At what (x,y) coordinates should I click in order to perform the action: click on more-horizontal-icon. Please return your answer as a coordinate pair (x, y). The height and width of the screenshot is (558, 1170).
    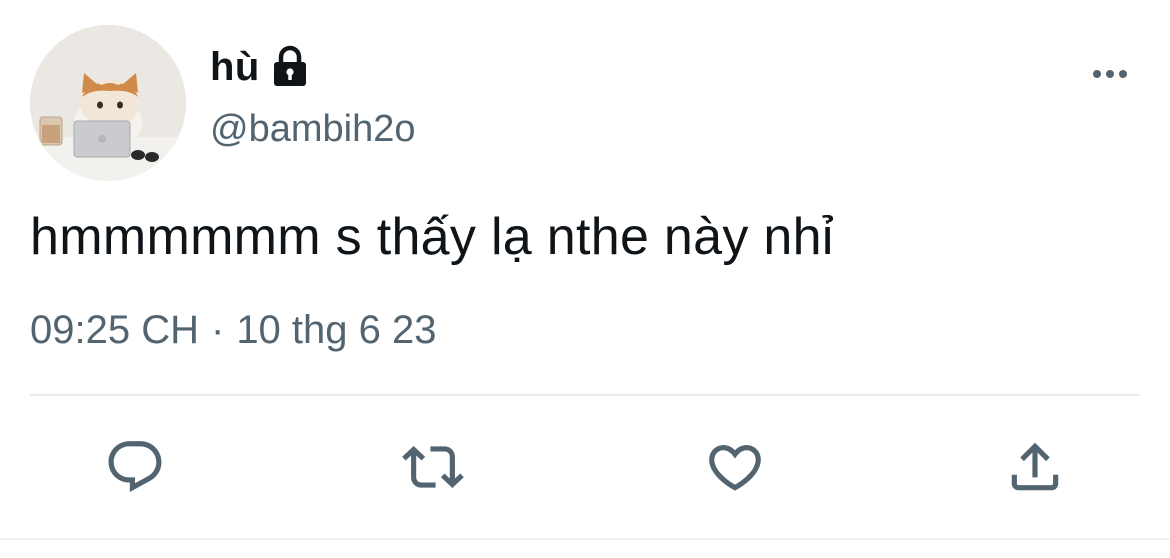
    Looking at the image, I should click on (1110, 74).